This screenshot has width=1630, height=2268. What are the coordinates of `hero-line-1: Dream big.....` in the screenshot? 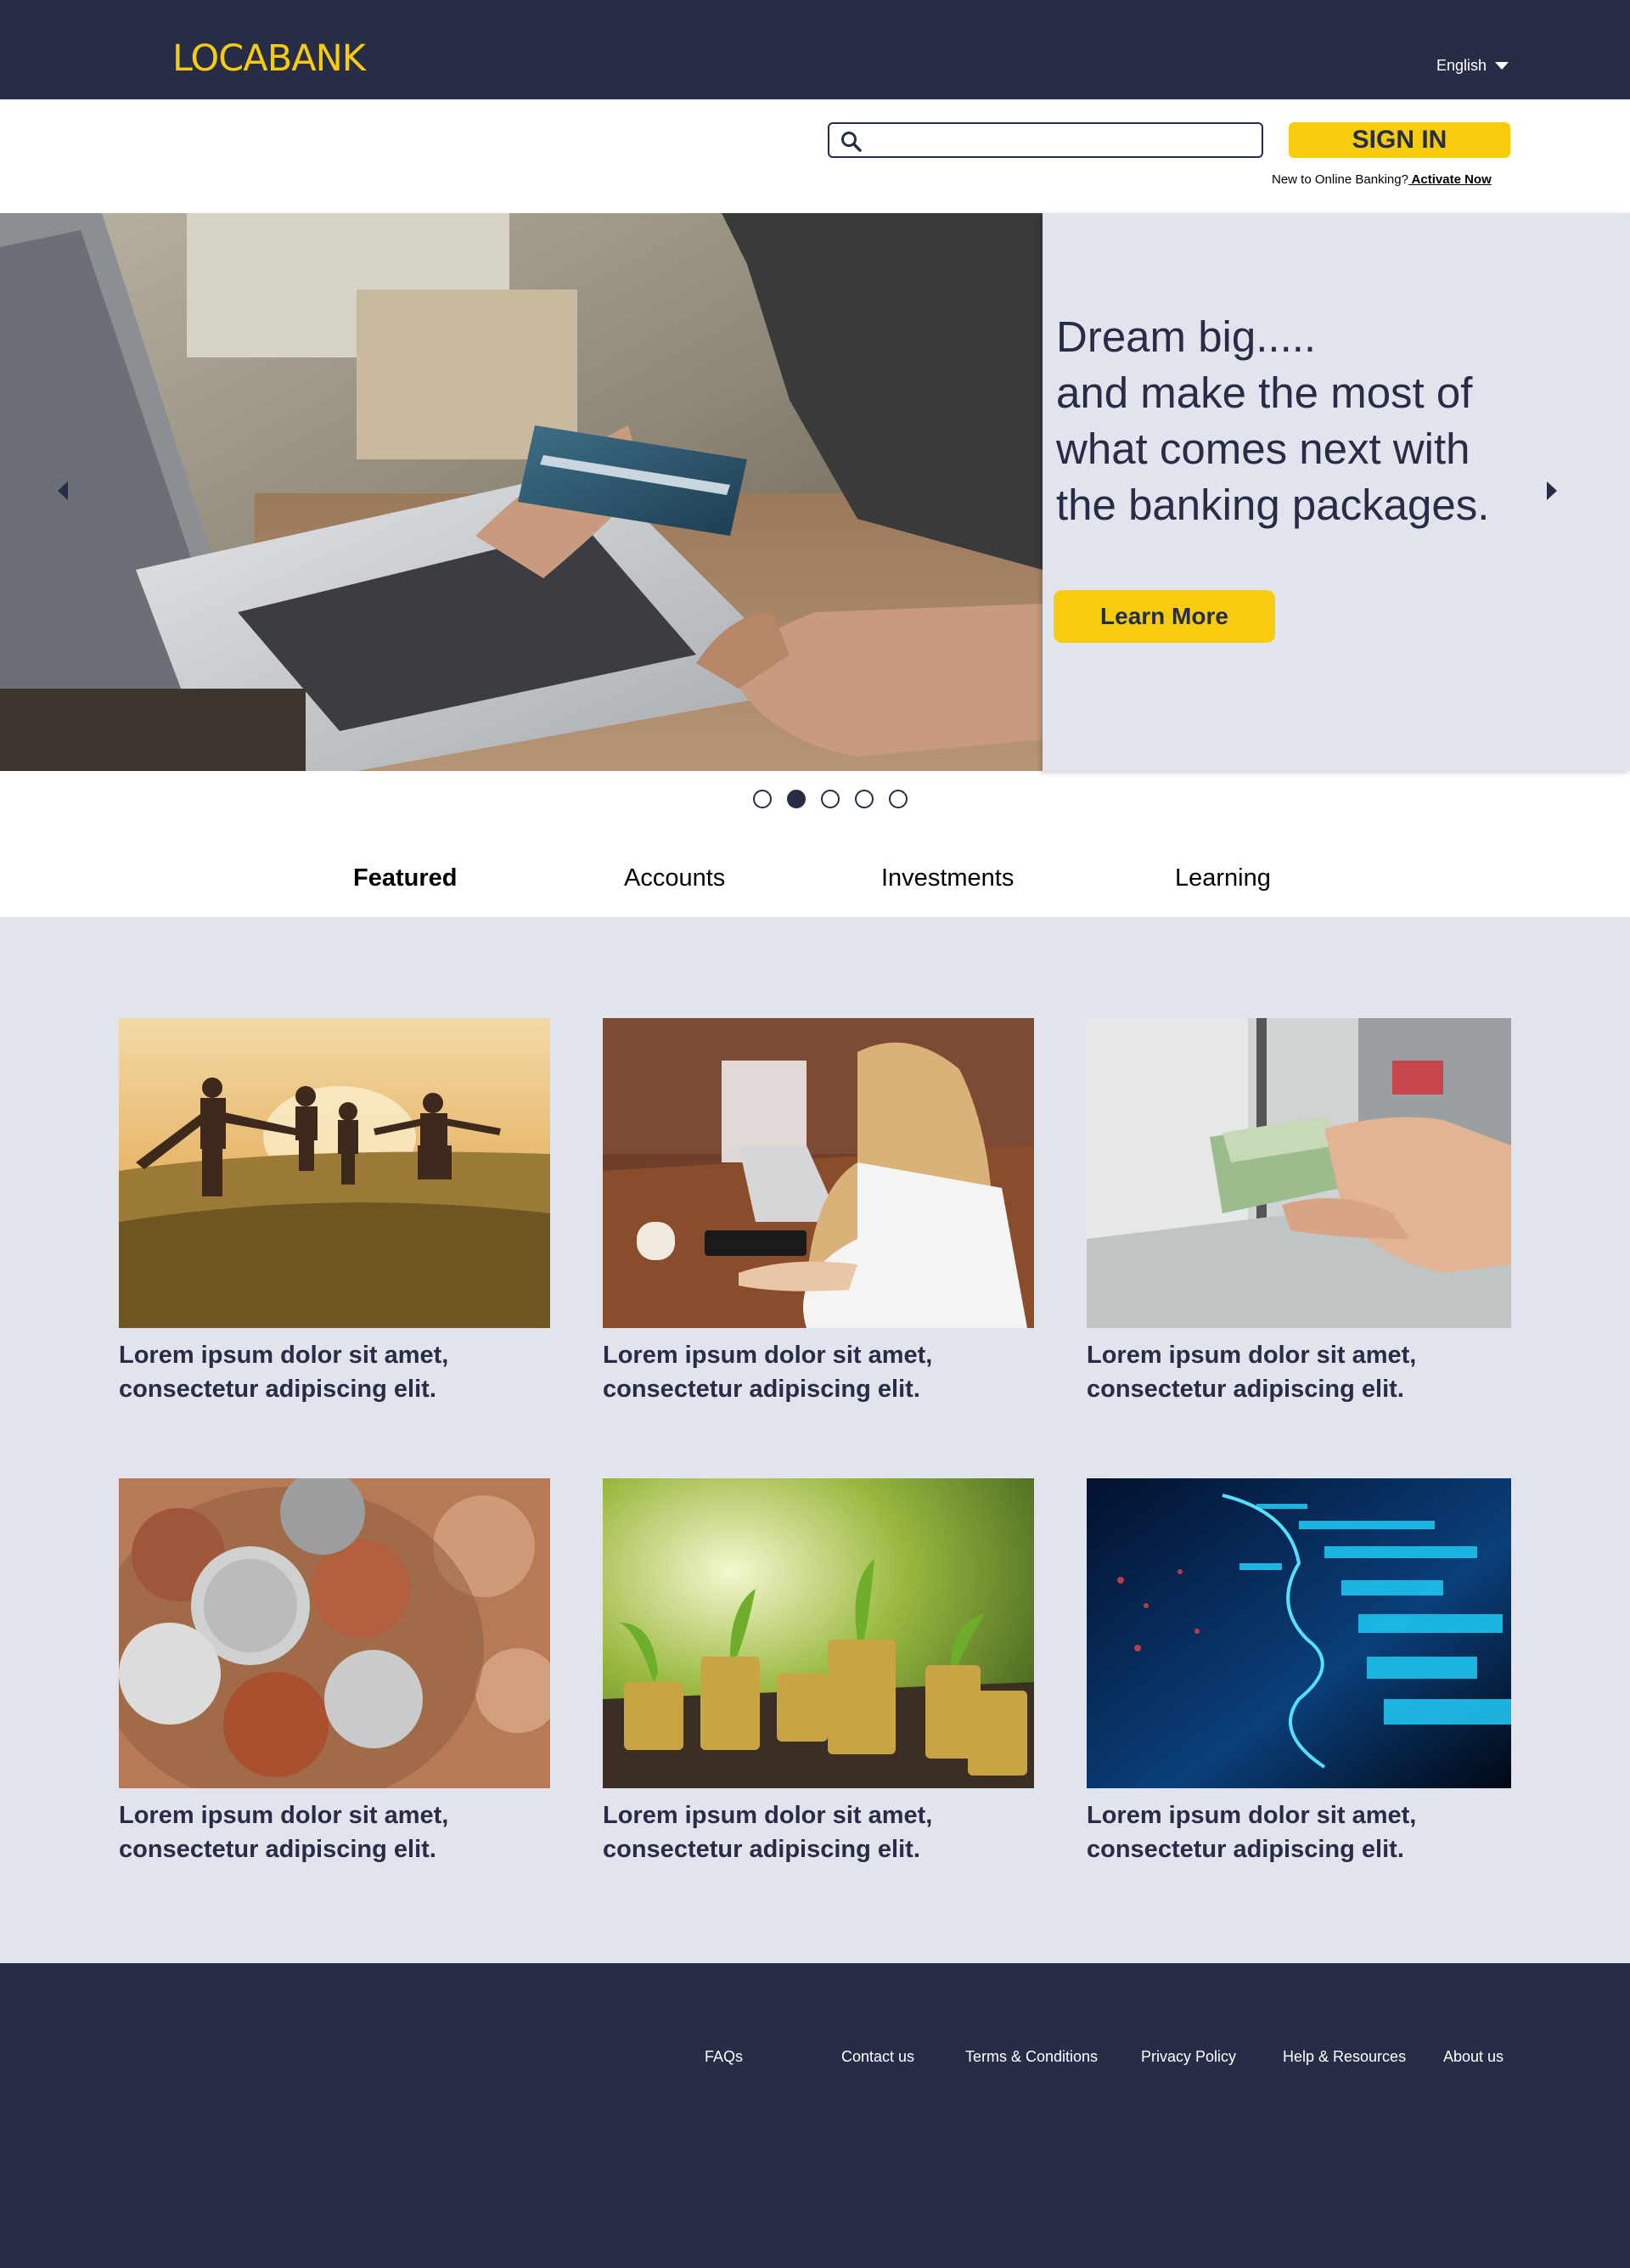 It's located at (1187, 336).